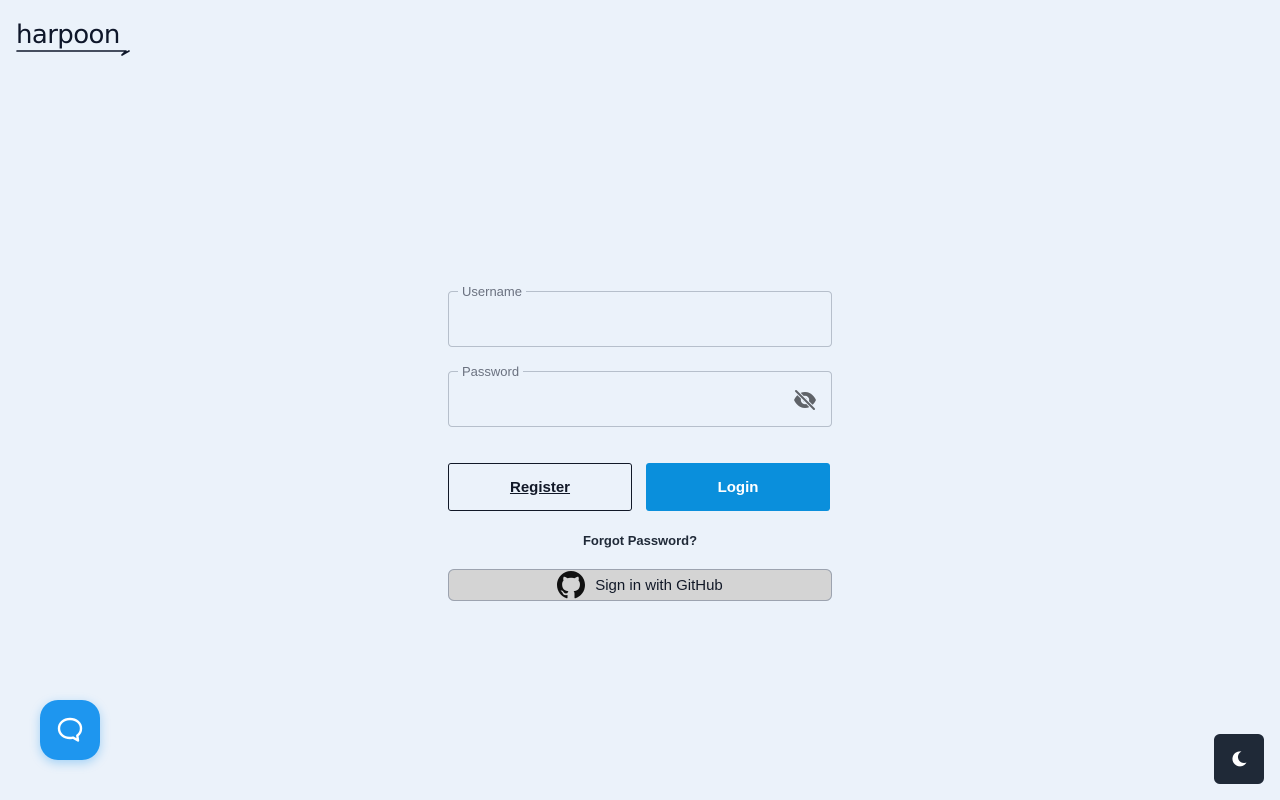 This screenshot has width=1280, height=800. Describe the element at coordinates (68, 35) in the screenshot. I see `logo-text: harpoon` at that location.